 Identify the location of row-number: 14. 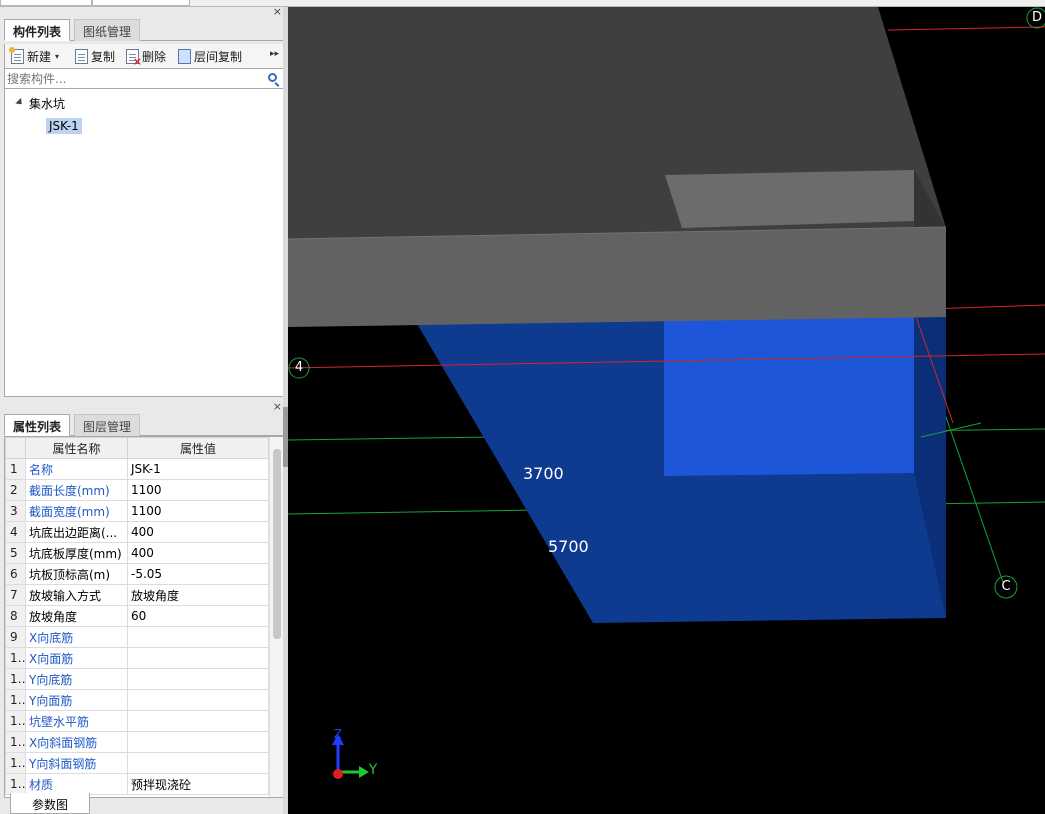
(15, 742).